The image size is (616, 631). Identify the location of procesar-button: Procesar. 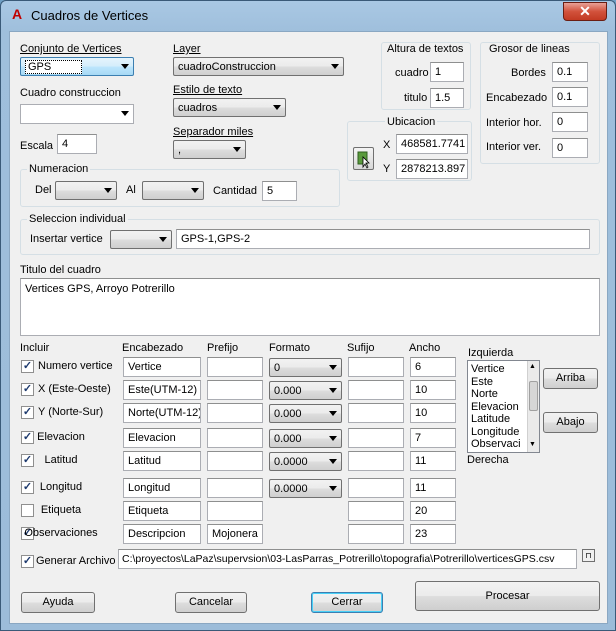
(507, 596).